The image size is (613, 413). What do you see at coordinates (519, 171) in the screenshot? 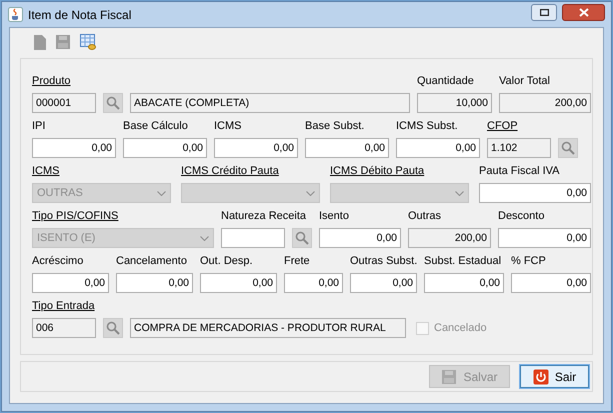
I see `field-label: Pauta Fiscal IVA` at bounding box center [519, 171].